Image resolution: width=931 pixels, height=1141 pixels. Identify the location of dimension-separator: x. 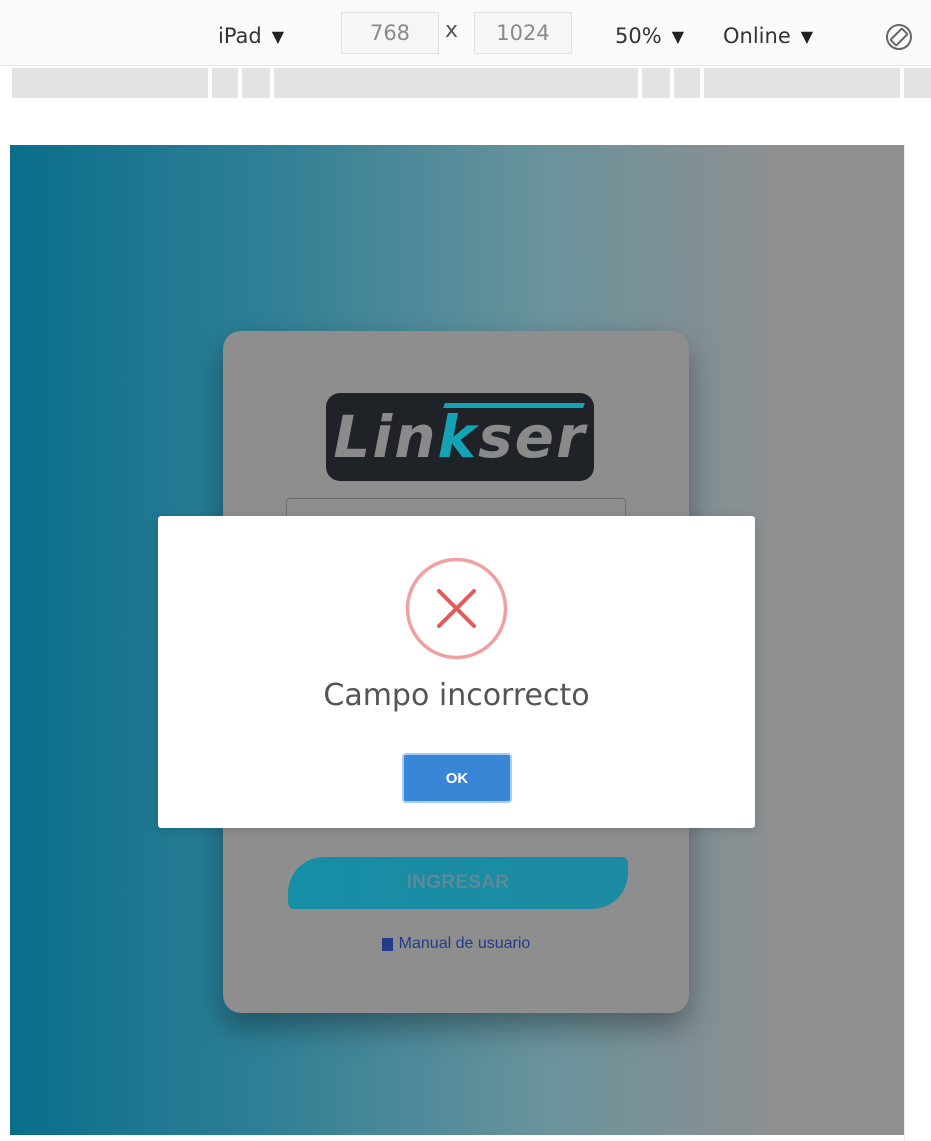
(452, 30).